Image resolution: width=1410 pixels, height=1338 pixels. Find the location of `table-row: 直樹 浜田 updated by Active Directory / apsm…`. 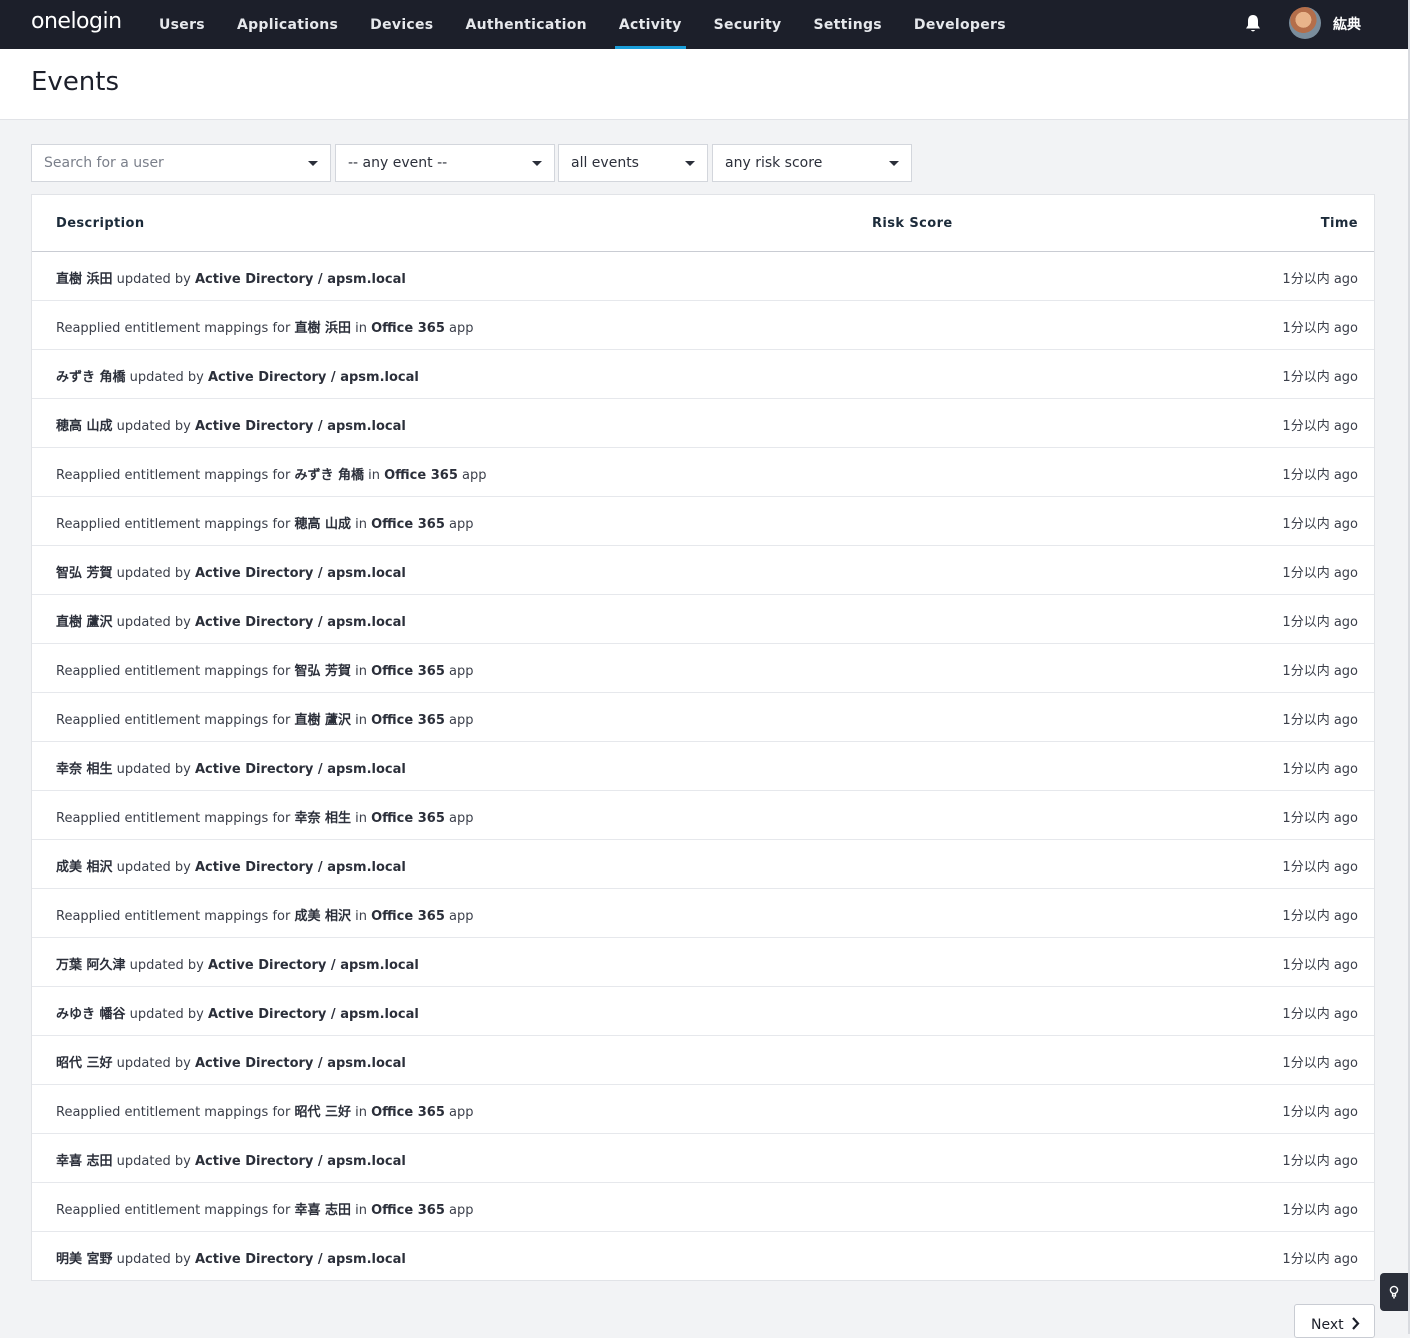

table-row: 直樹 浜田 updated by Active Directory / apsm… is located at coordinates (703, 276).